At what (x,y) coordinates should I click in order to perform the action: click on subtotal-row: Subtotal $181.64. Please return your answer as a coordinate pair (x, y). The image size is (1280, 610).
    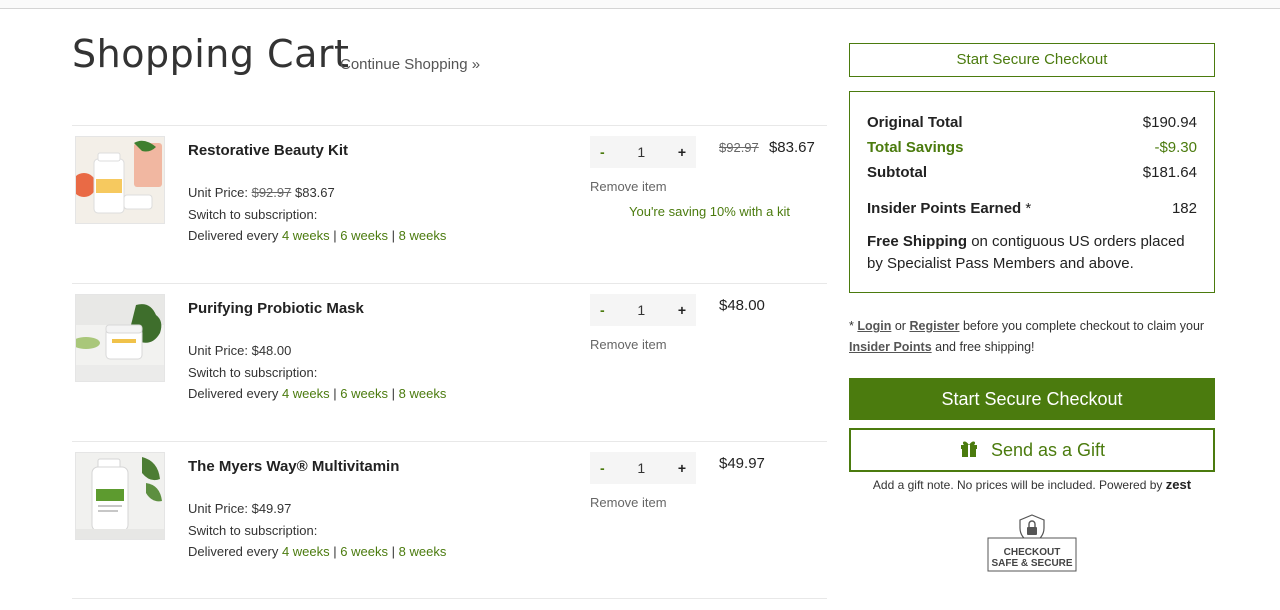
    Looking at the image, I should click on (1032, 172).